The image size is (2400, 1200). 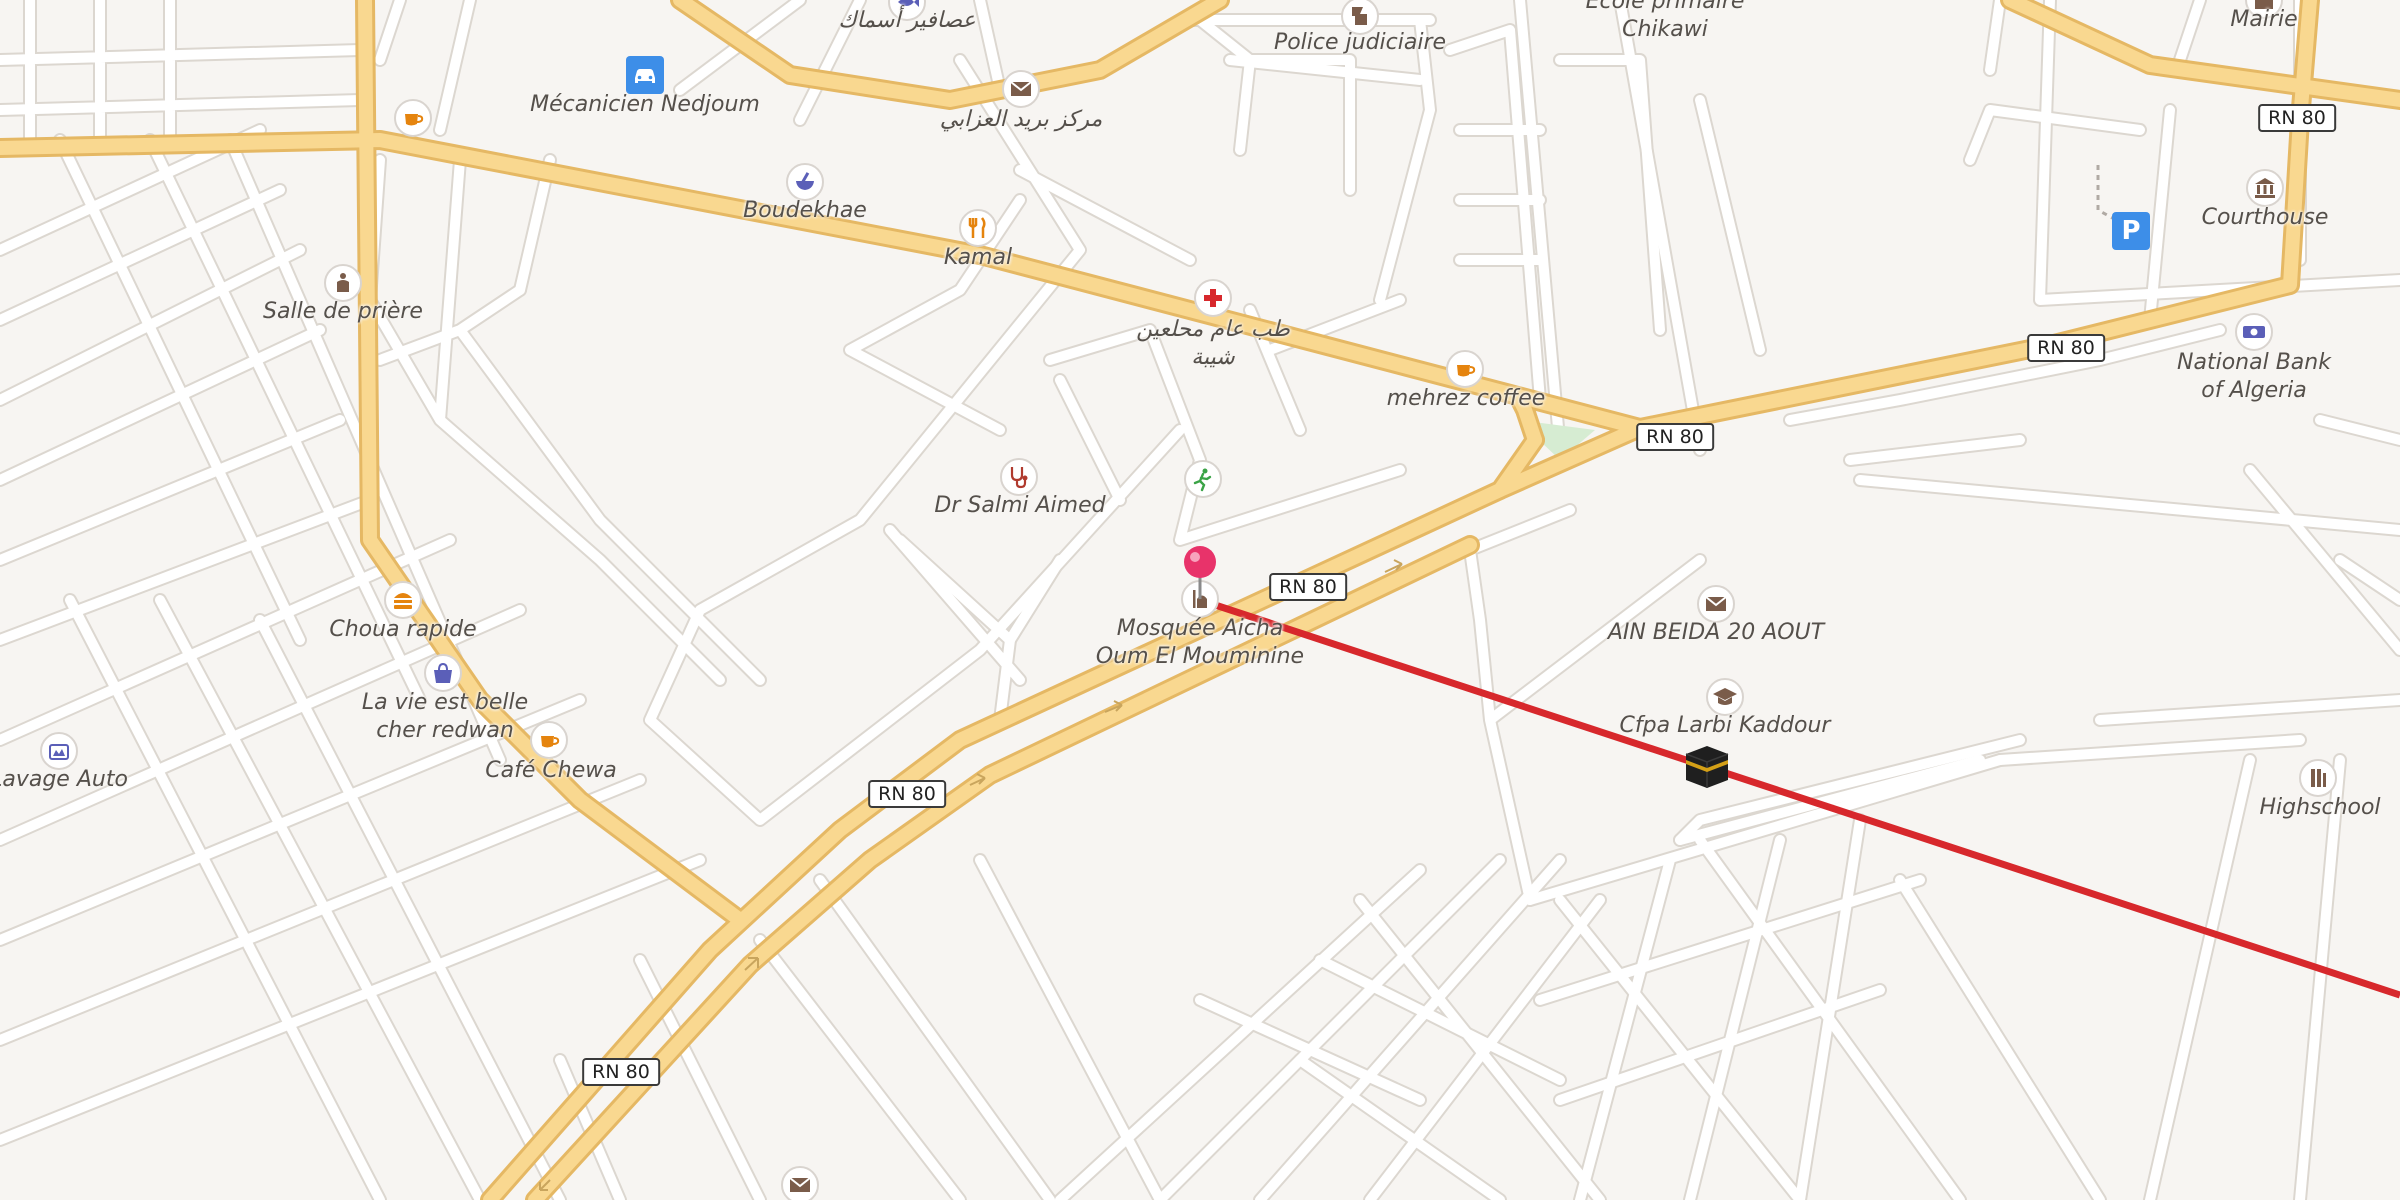 I want to click on label-cfpa: Cfpa Larbi Kaddour, so click(x=1725, y=725).